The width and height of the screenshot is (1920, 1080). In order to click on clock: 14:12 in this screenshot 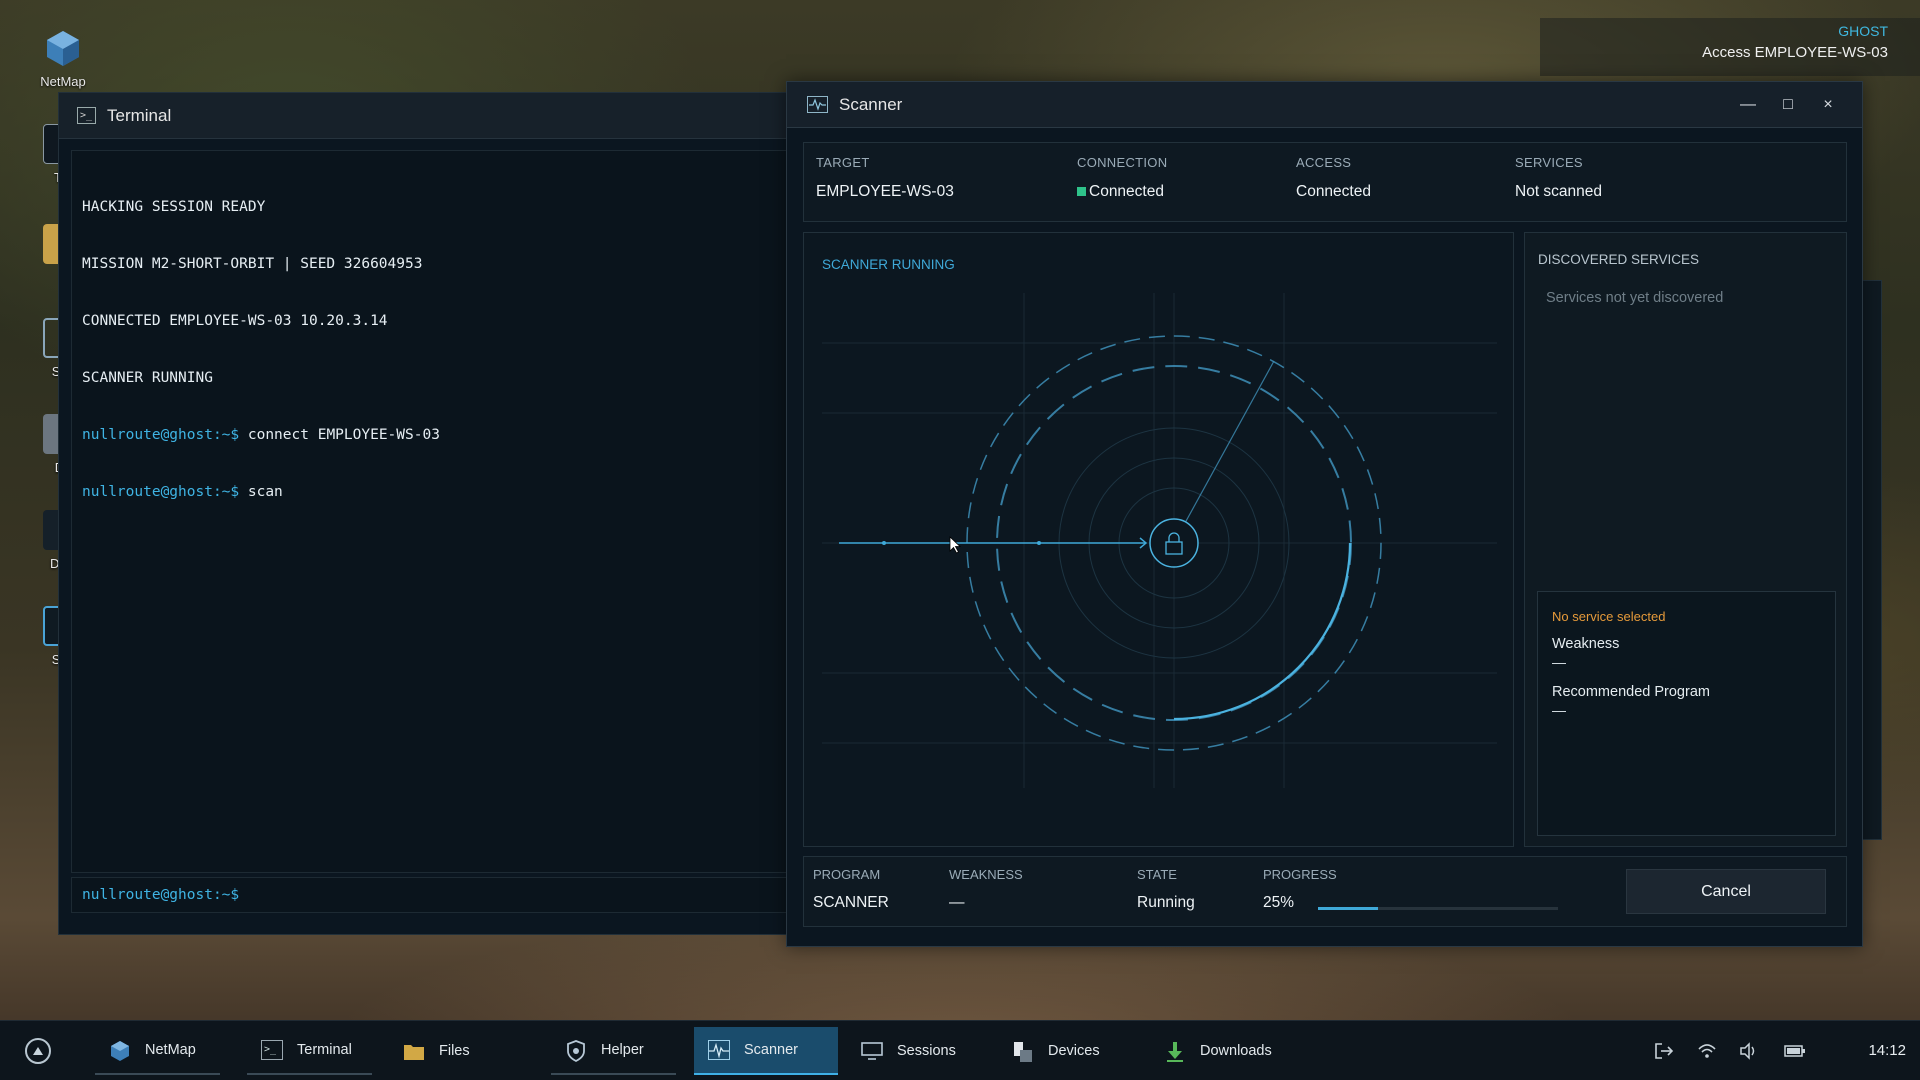, I will do `click(1887, 1050)`.